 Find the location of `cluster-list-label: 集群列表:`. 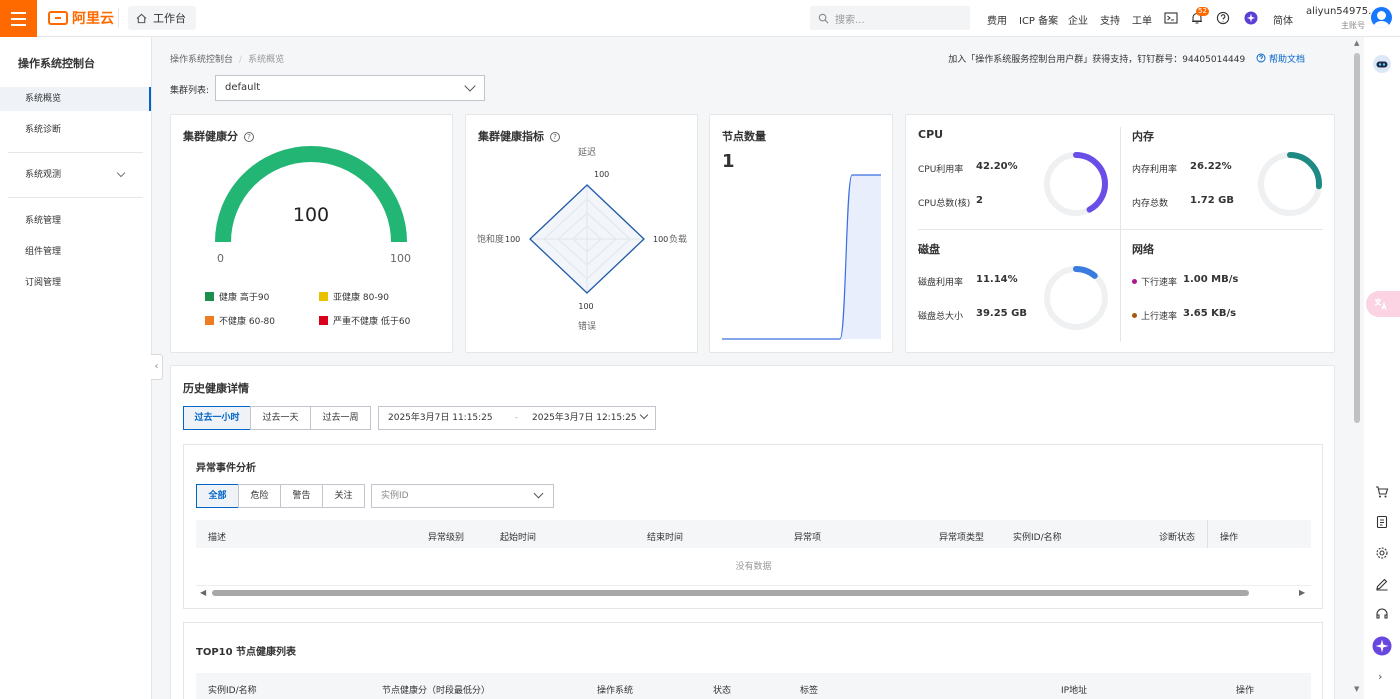

cluster-list-label: 集群列表: is located at coordinates (190, 91).